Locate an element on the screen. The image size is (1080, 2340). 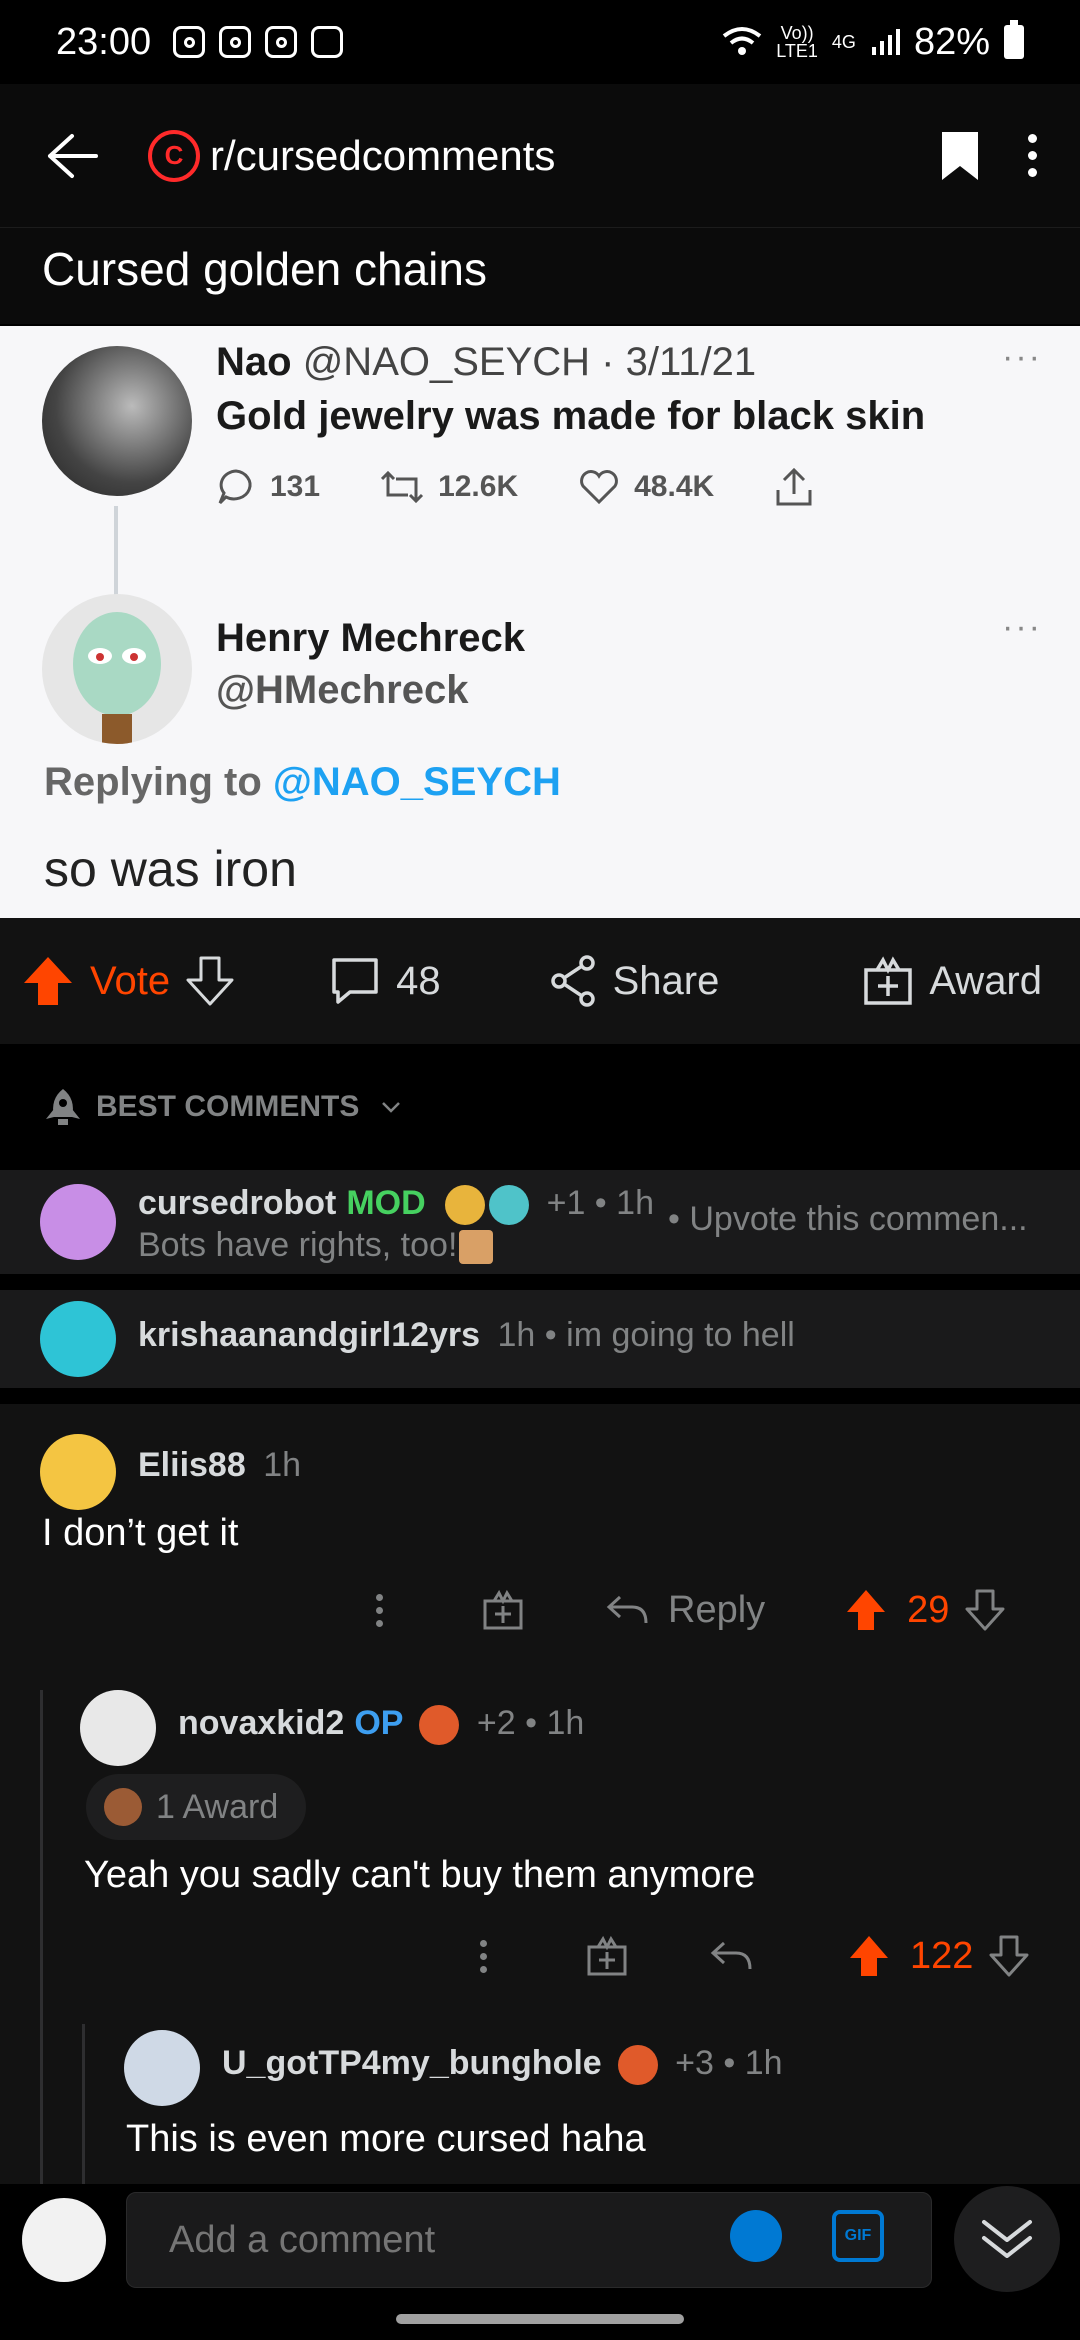
bookmark-icon is located at coordinates (960, 156).